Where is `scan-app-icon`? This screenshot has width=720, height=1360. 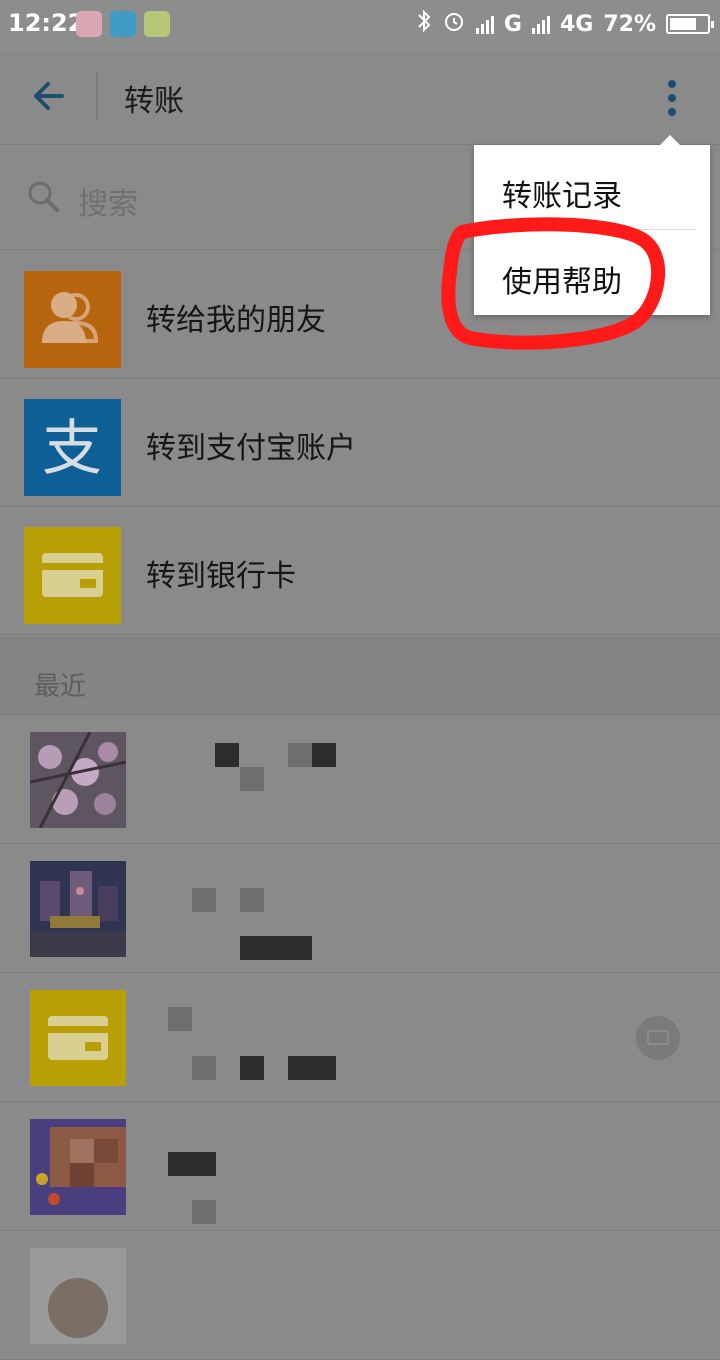
scan-app-icon is located at coordinates (123, 24).